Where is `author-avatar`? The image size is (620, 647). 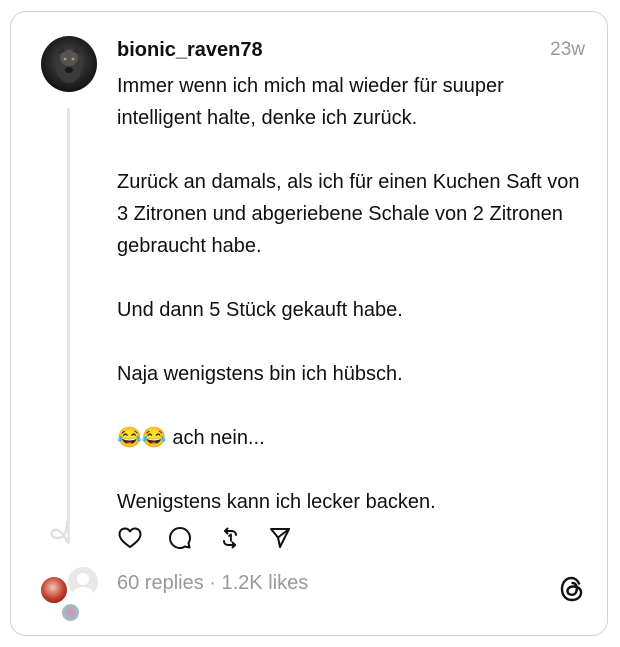
author-avatar is located at coordinates (69, 64).